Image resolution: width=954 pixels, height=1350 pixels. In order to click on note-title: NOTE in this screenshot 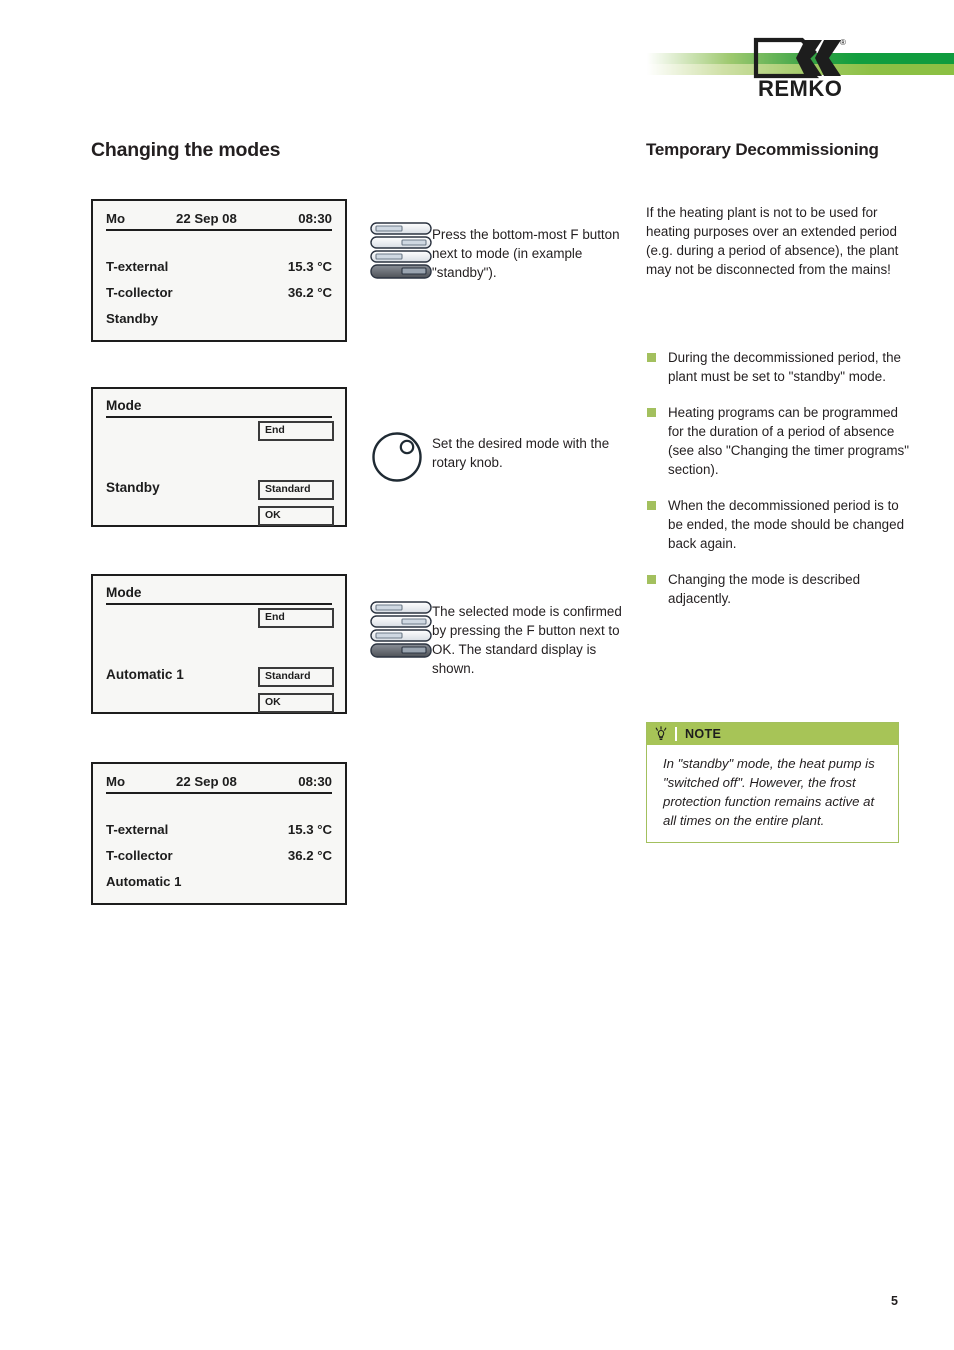, I will do `click(703, 734)`.